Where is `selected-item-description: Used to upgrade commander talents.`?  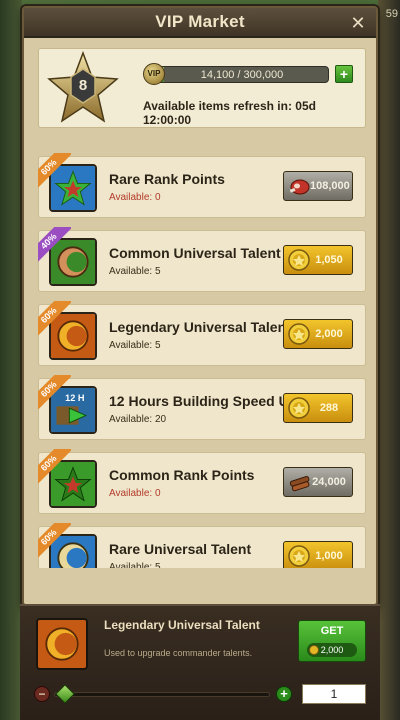
selected-item-description: Used to upgrade commander talents. is located at coordinates (178, 653).